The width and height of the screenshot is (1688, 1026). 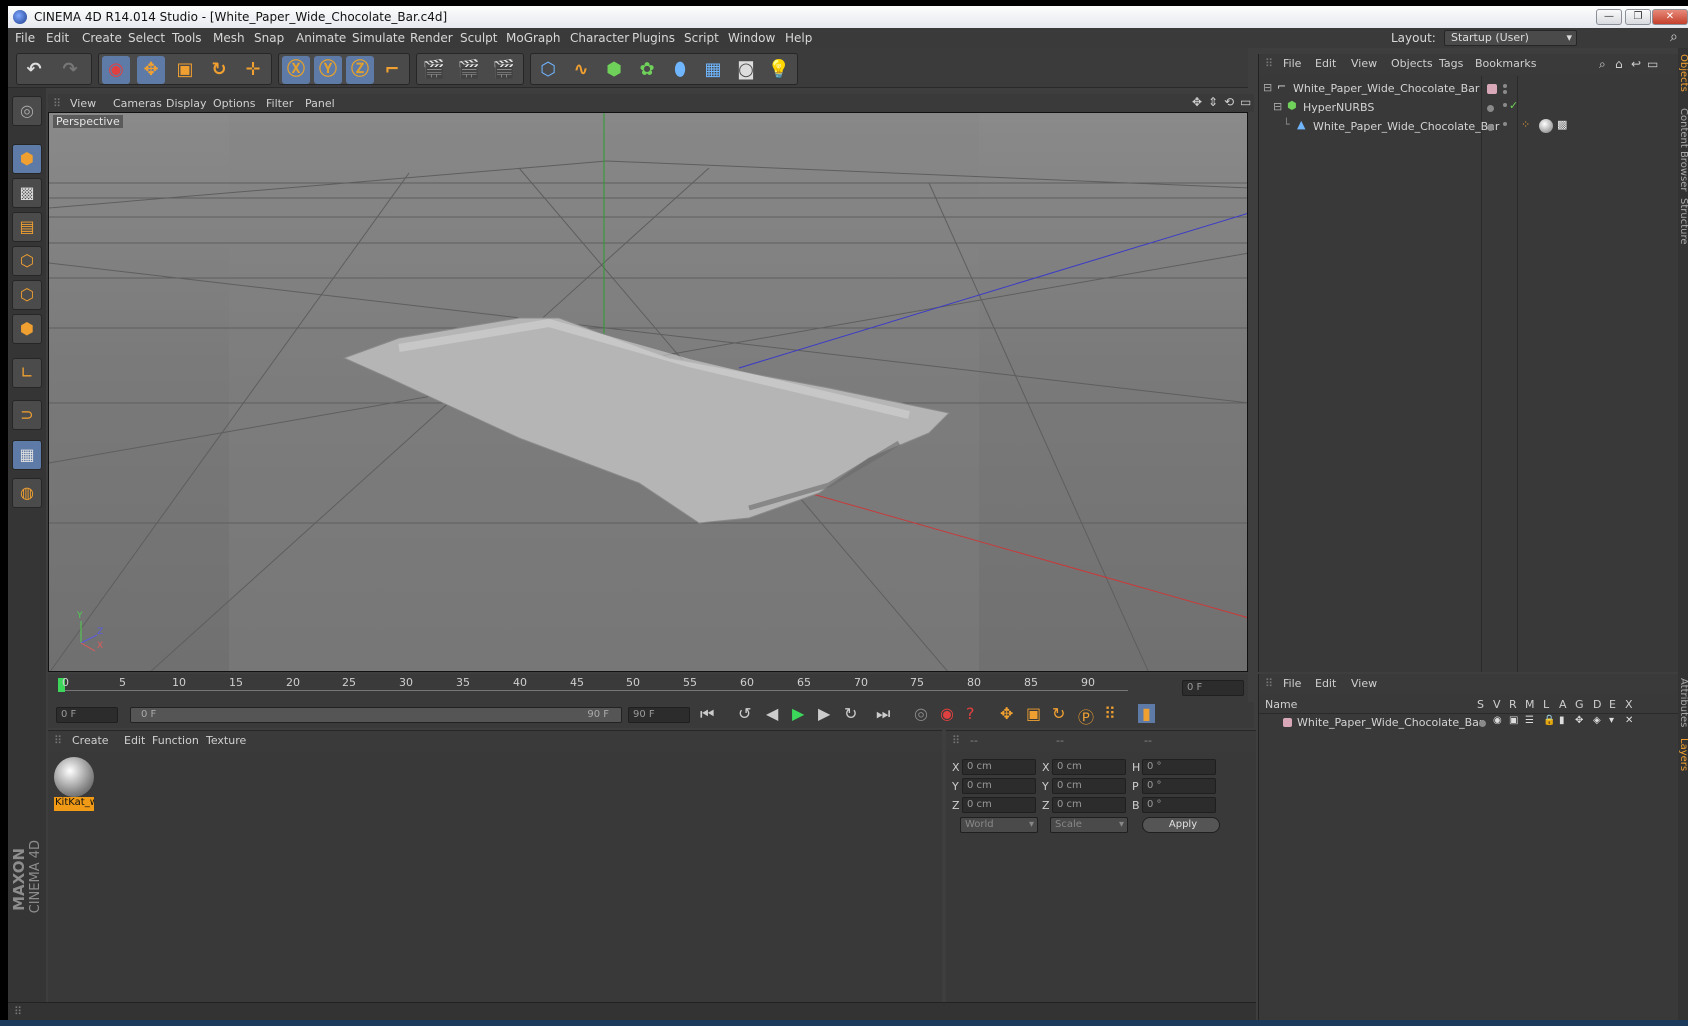 I want to click on tab-objects: Objects, so click(x=1683, y=73).